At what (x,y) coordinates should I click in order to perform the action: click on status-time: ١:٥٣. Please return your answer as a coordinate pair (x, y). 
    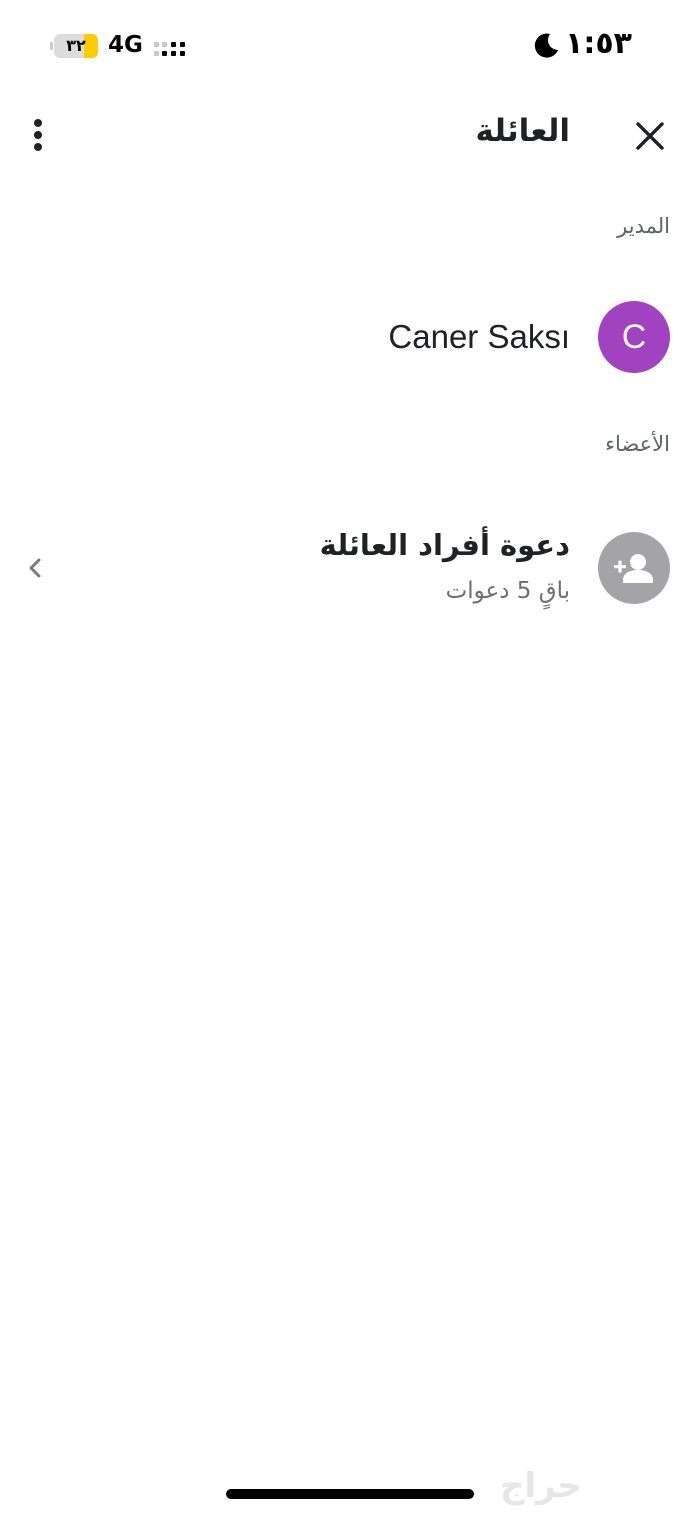
    Looking at the image, I should click on (598, 43).